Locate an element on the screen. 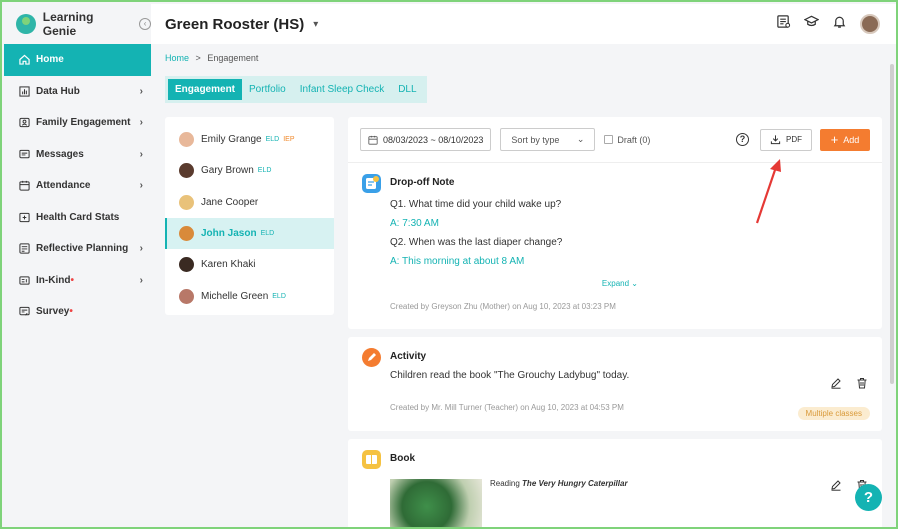  sidebar-item-label: Reflective Planning is located at coordinates (82, 249).